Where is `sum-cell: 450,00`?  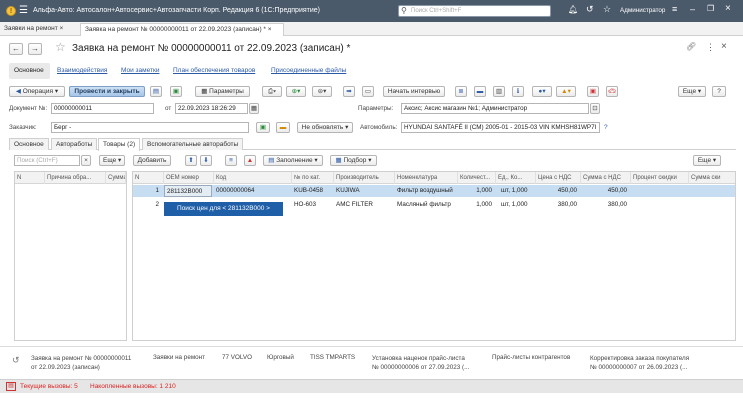
sum-cell: 450,00 is located at coordinates (605, 191).